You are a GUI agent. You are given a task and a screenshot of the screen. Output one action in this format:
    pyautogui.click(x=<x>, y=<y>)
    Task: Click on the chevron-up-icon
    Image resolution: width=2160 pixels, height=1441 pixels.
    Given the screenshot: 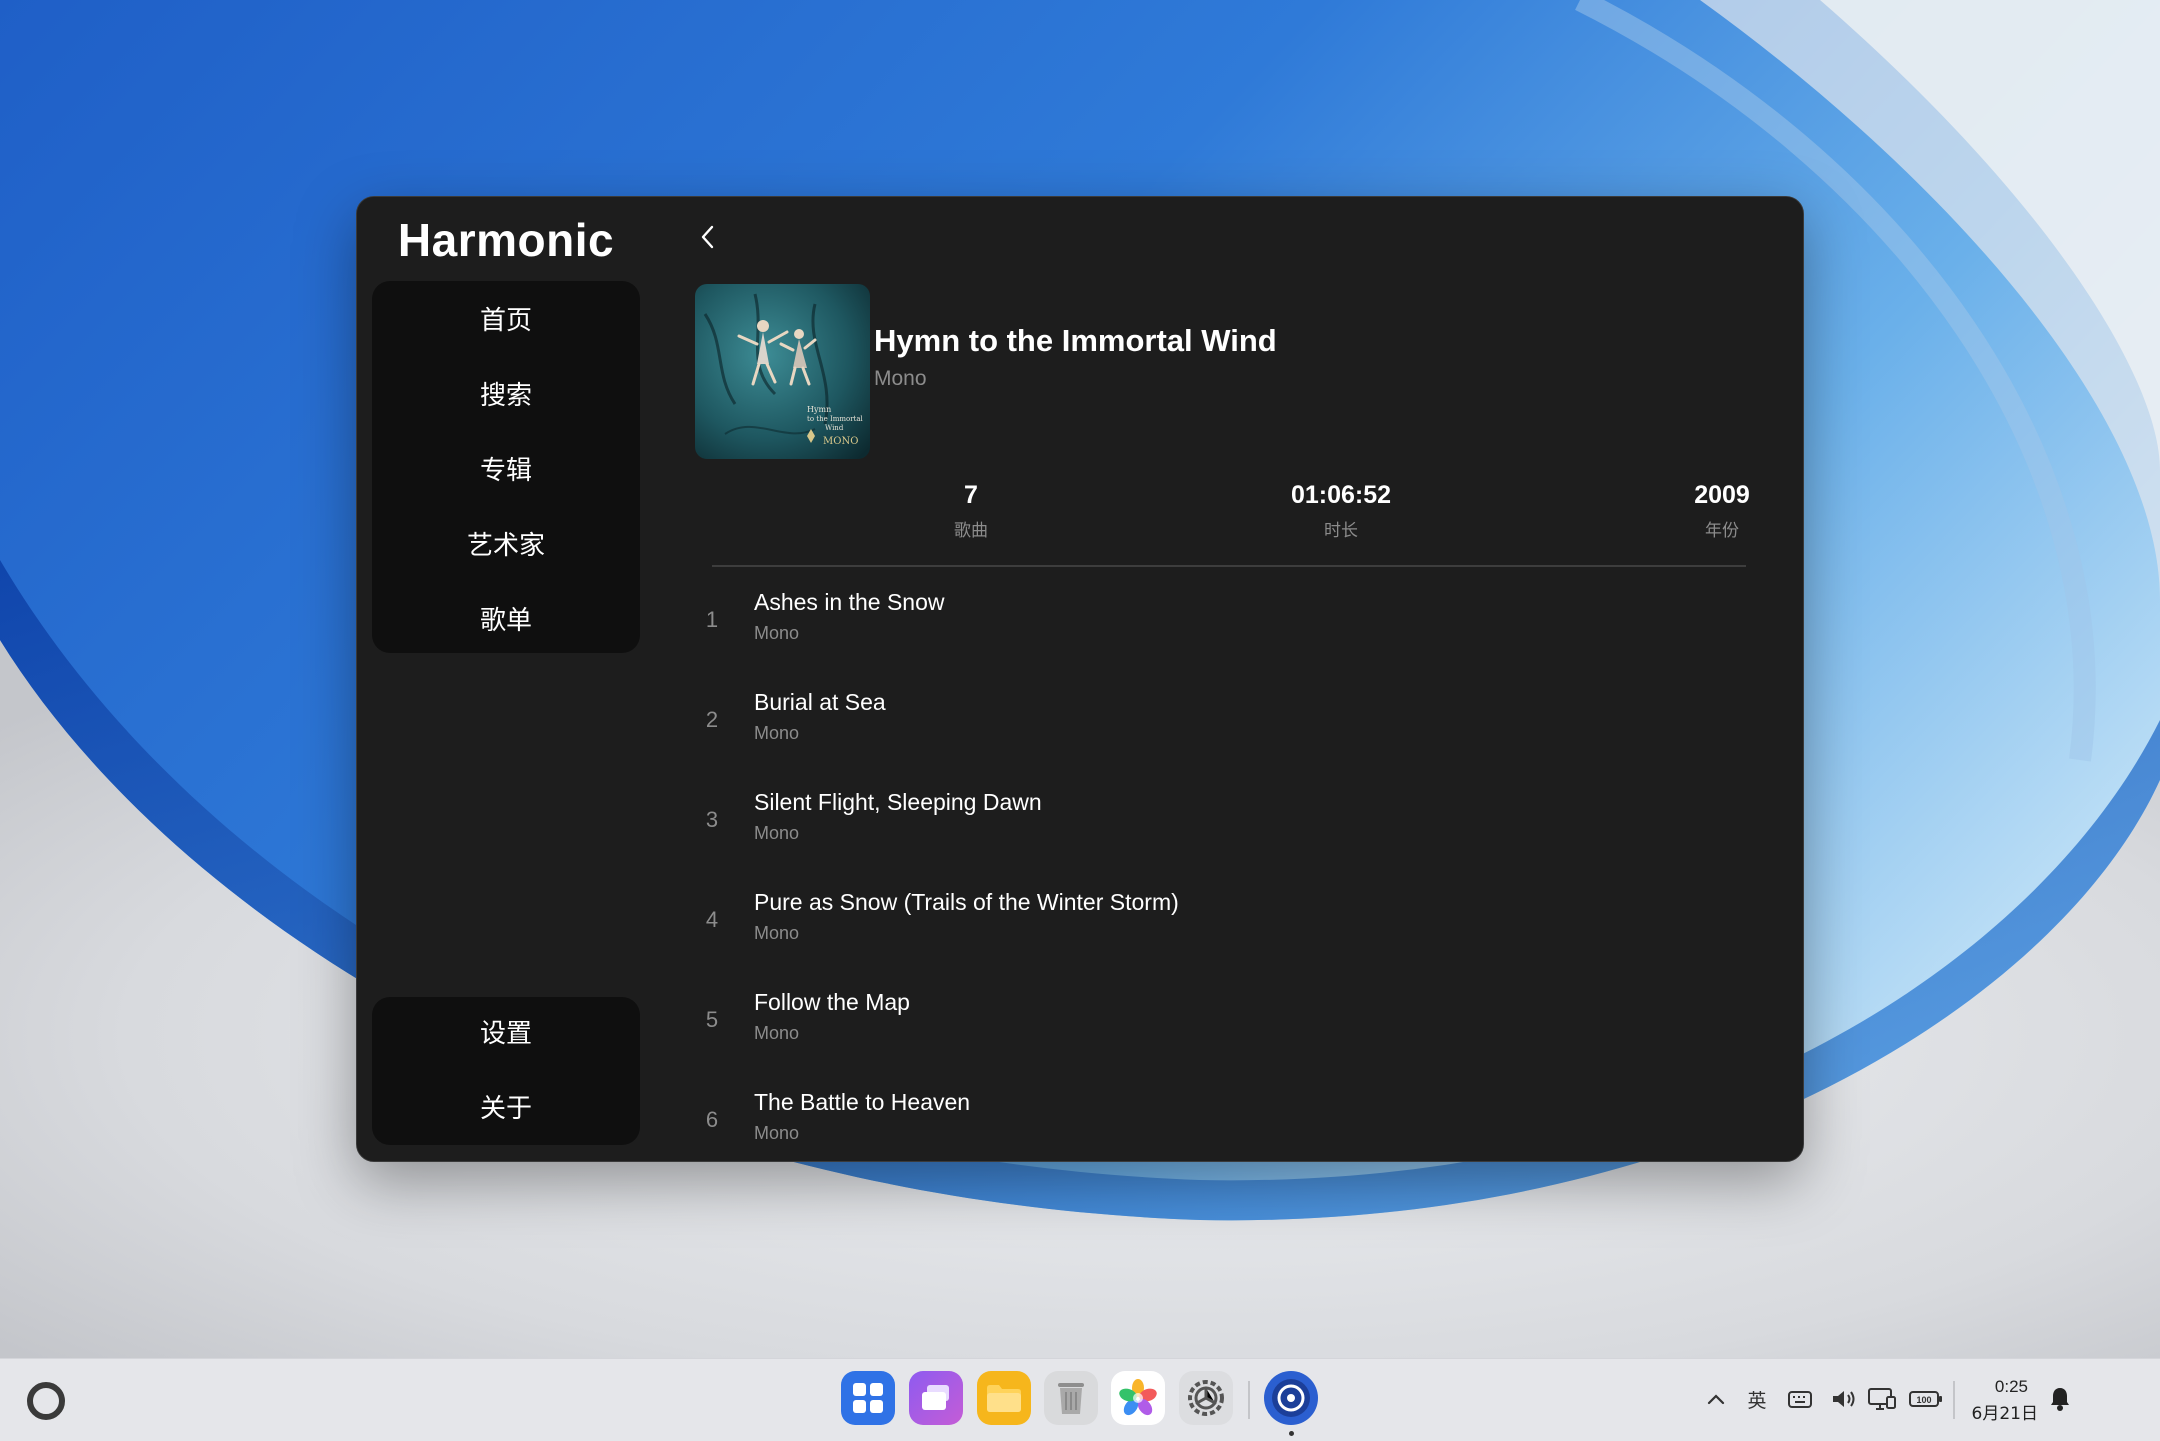 What is the action you would take?
    pyautogui.click(x=1716, y=1399)
    